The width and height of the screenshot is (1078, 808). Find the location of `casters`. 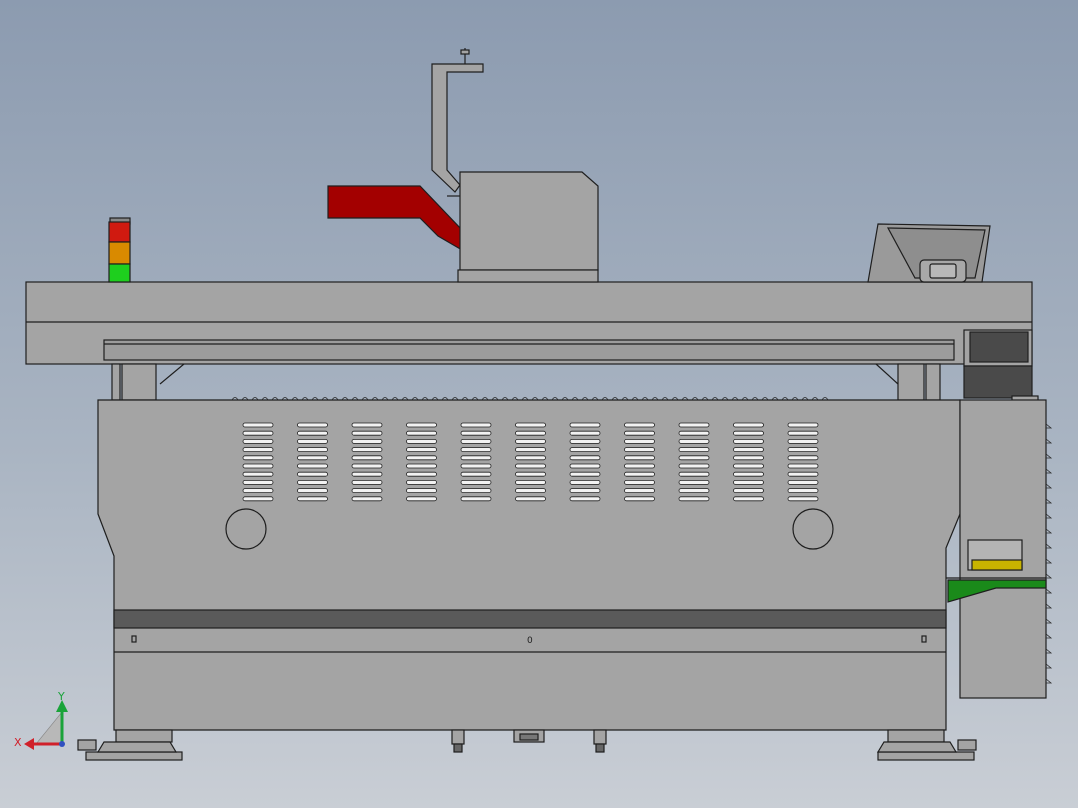

casters is located at coordinates (529, 741).